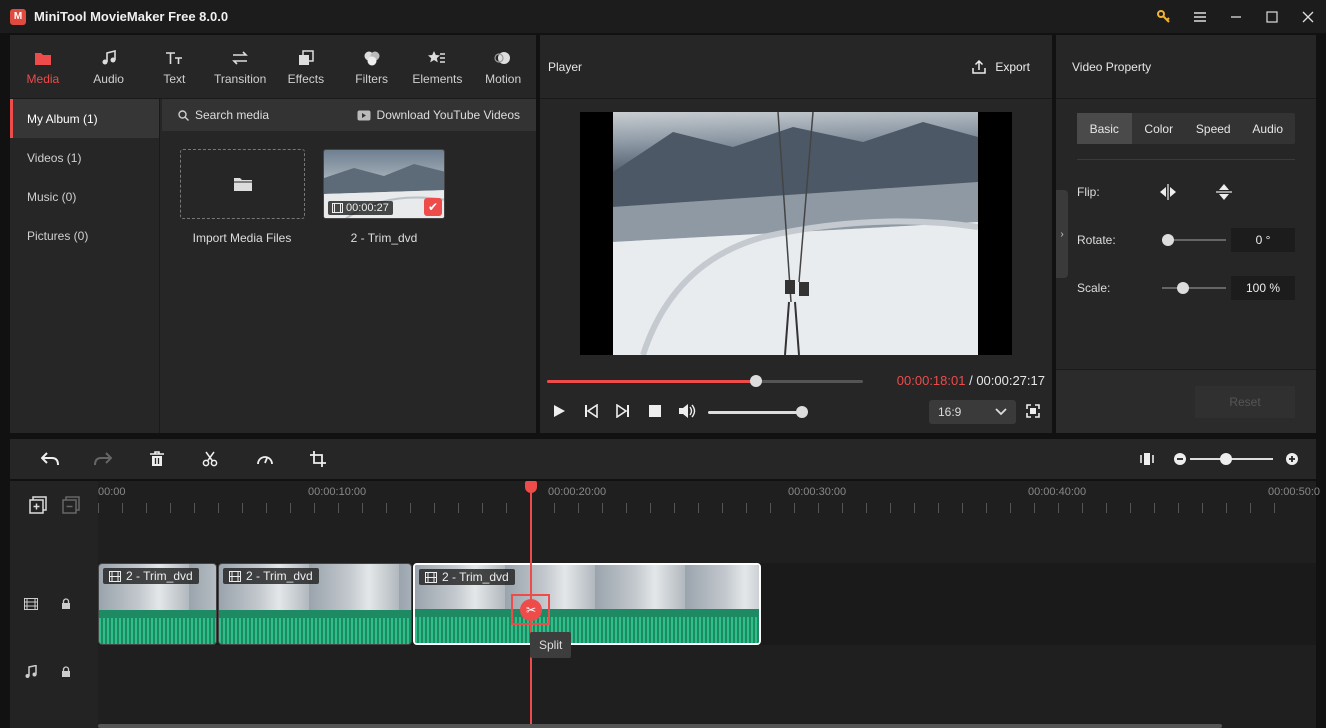 The width and height of the screenshot is (1326, 728). I want to click on next-frame-icon, so click(623, 411).